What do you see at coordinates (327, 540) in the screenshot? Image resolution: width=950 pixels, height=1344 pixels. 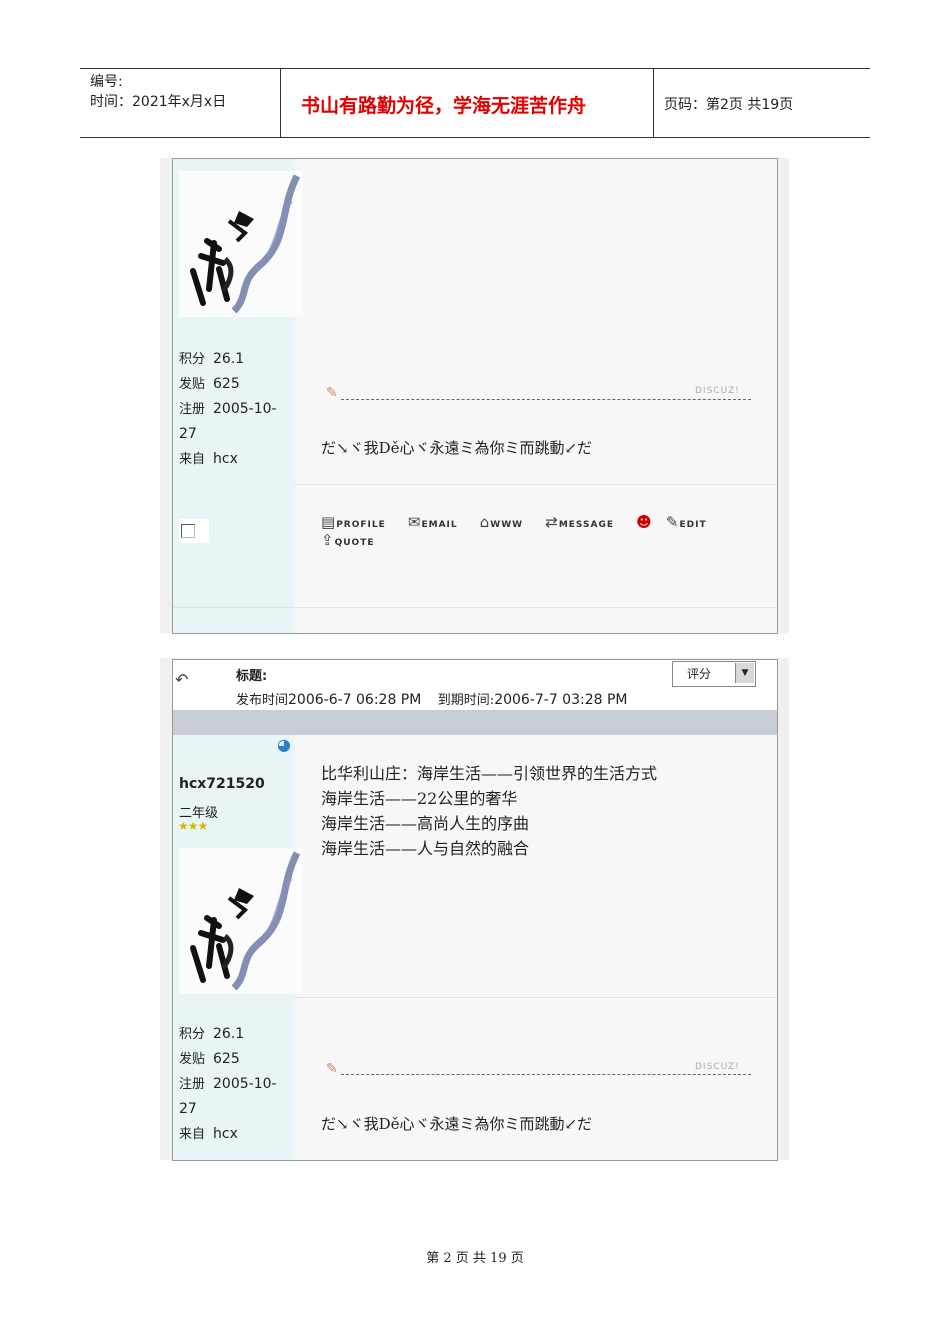 I see `quote-icon: ⇪` at bounding box center [327, 540].